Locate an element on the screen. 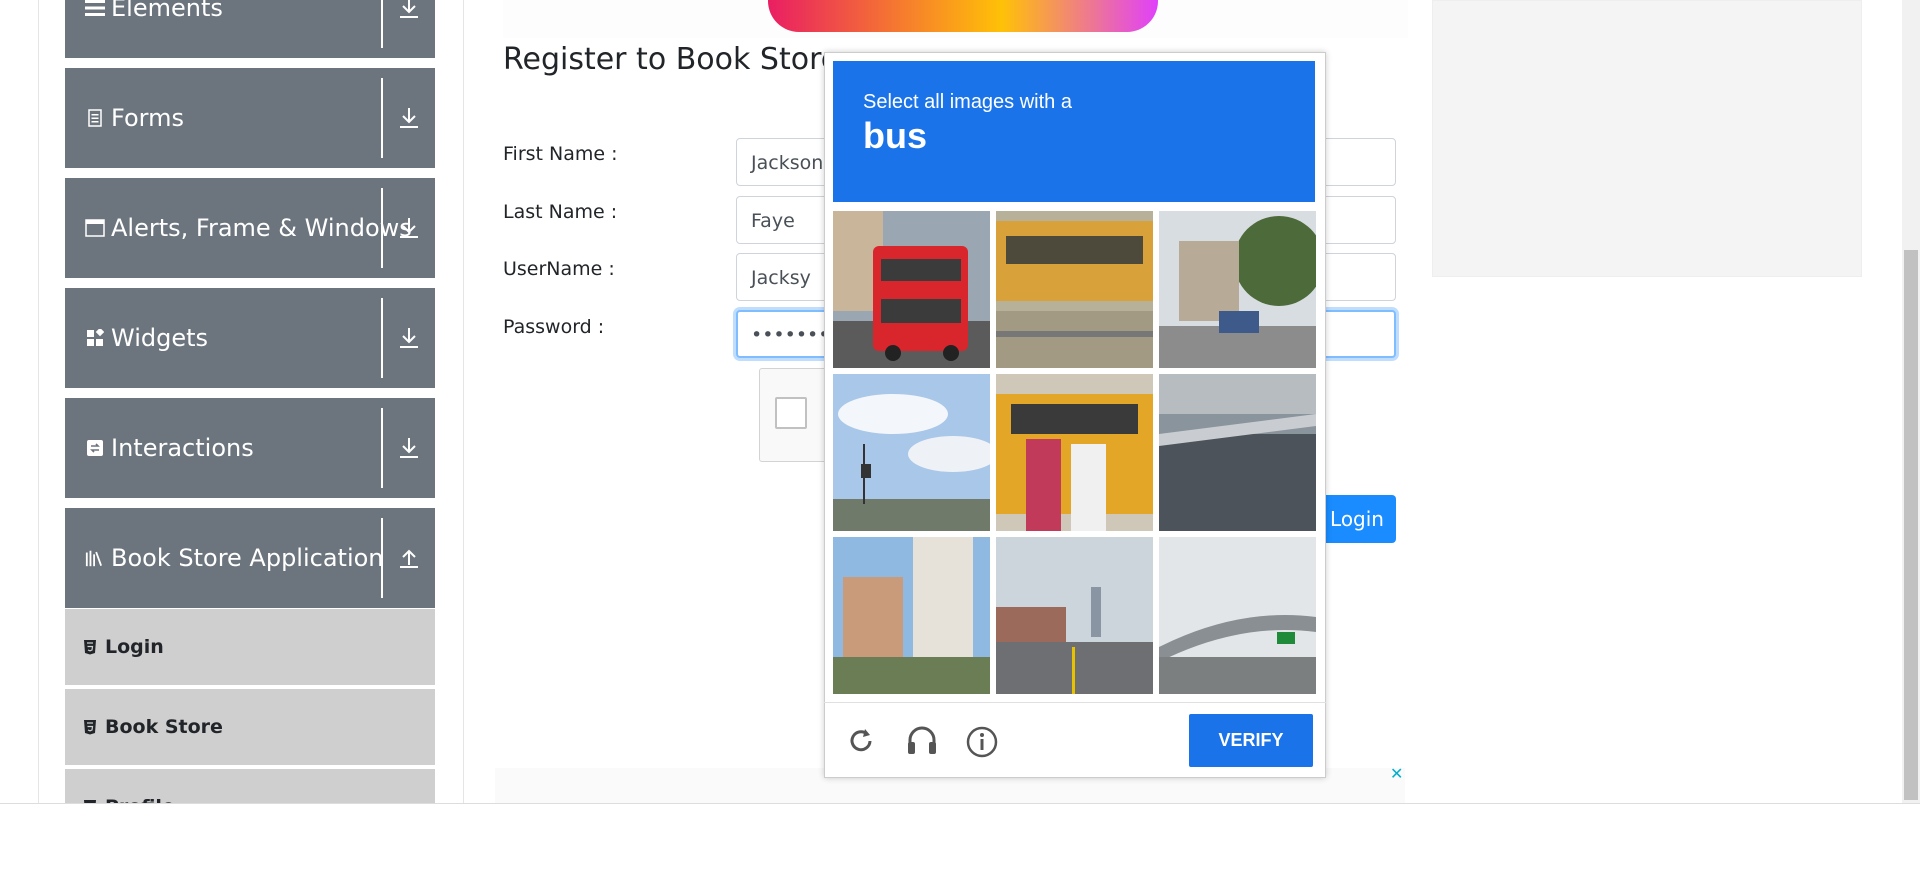 The width and height of the screenshot is (1920, 878). captcha-target: bus is located at coordinates (895, 135).